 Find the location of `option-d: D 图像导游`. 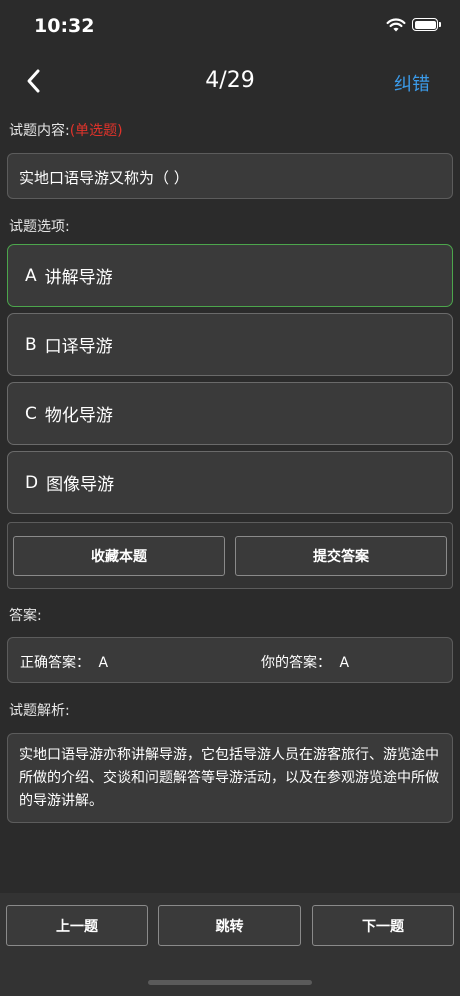

option-d: D 图像导游 is located at coordinates (230, 482).